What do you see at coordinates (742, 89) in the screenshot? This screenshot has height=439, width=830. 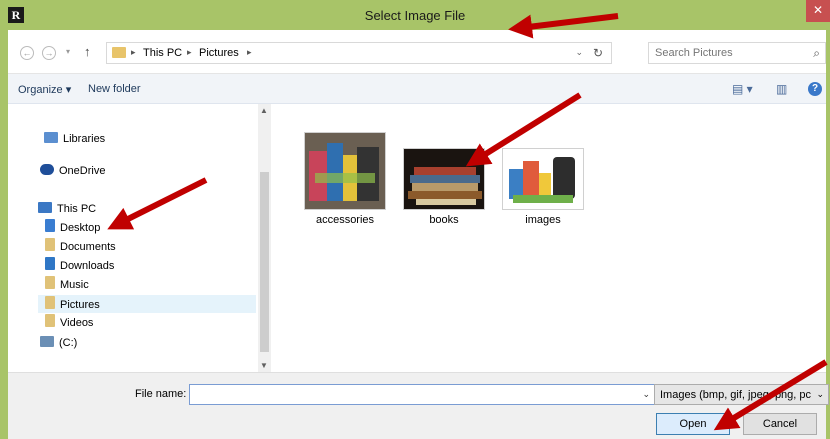 I see `view-options-button: ▤ ▾` at bounding box center [742, 89].